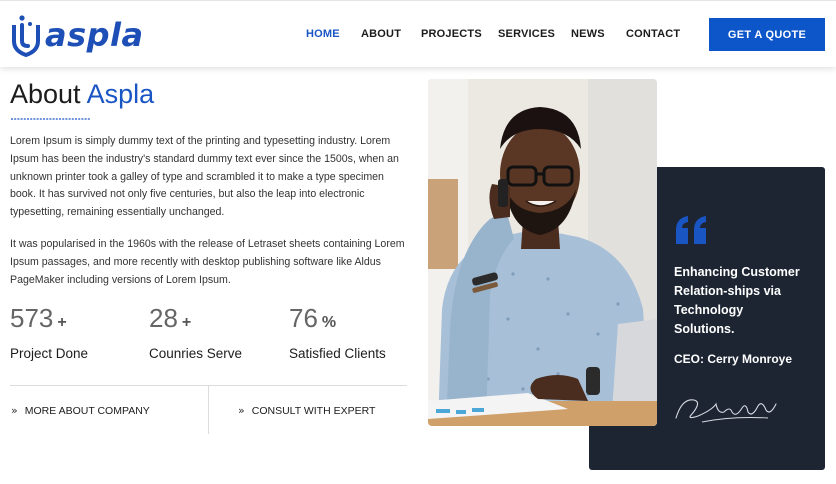 This screenshot has width=836, height=484. I want to click on stat-value: 573, so click(32, 318).